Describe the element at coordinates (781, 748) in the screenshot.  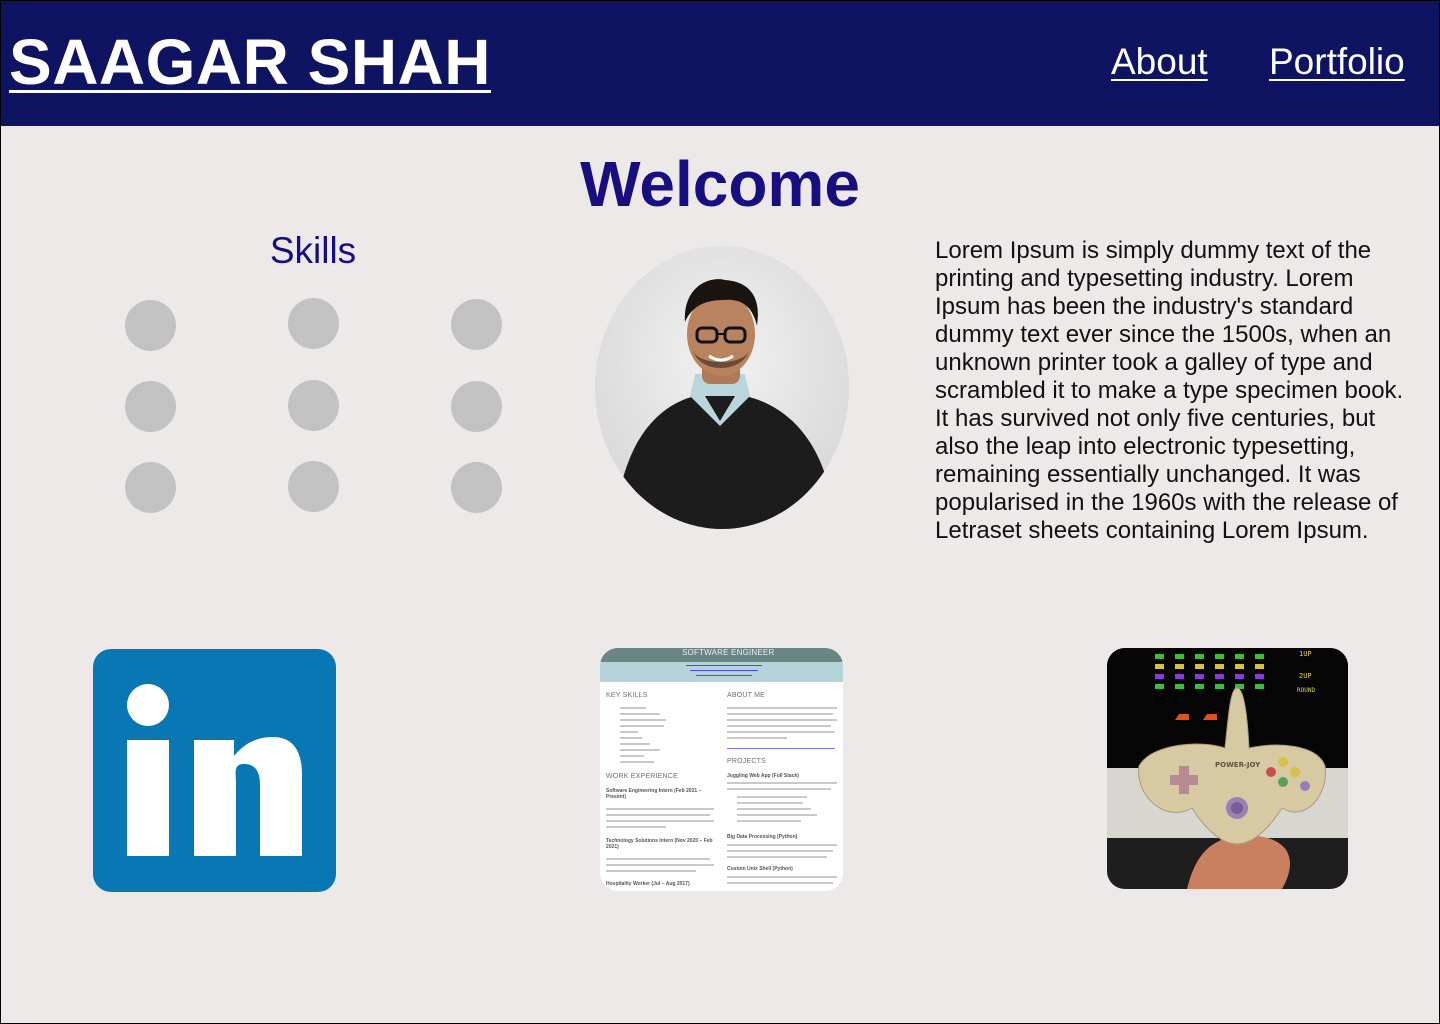
I see `cv-link-line` at that location.